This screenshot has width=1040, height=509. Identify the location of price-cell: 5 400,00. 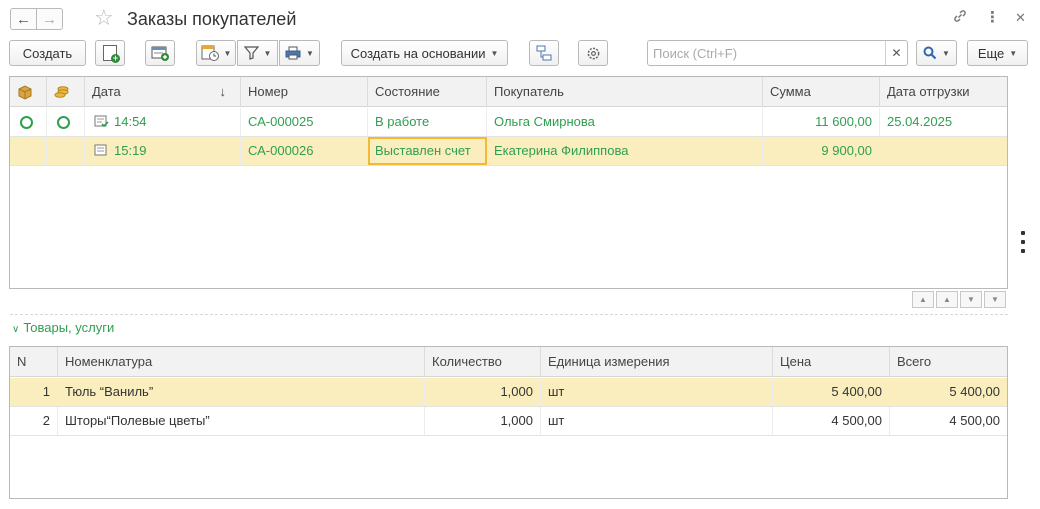
(831, 392).